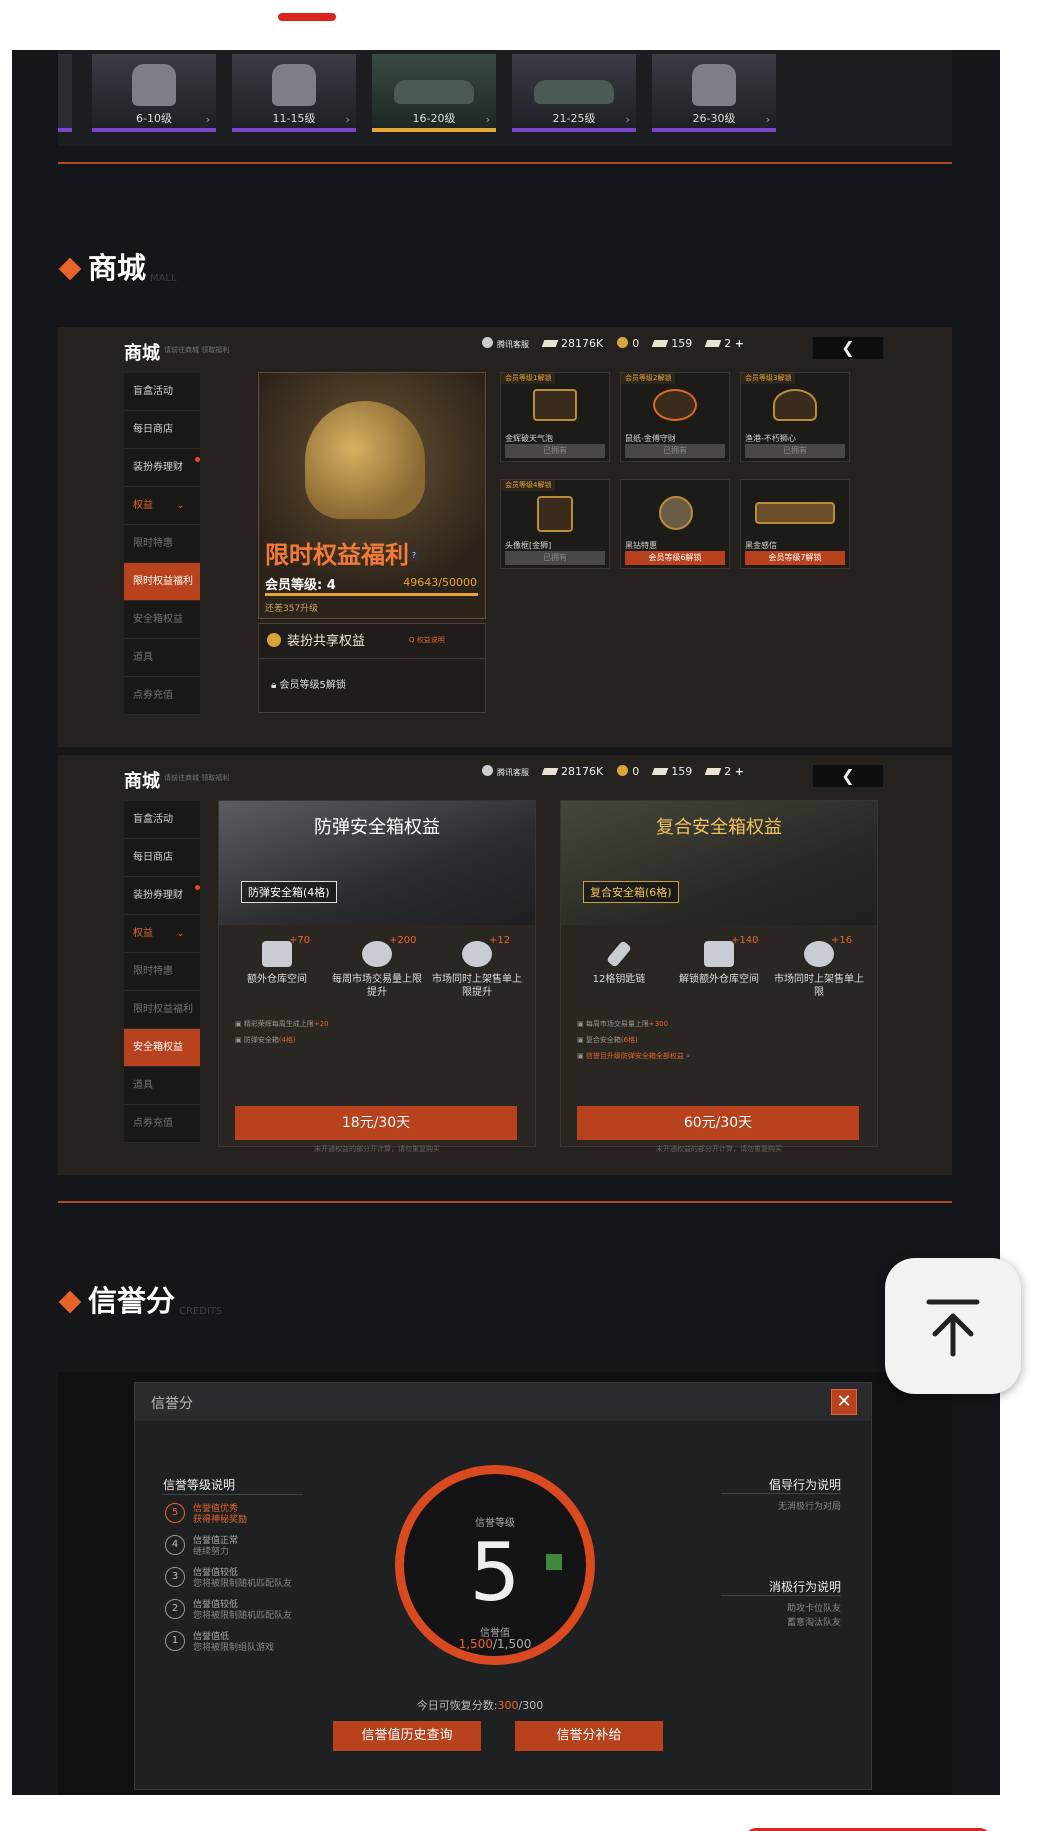 The image size is (1048, 1831). I want to click on level-row-5: 5 信誉值优秀 获得神秘奖励, so click(250, 1514).